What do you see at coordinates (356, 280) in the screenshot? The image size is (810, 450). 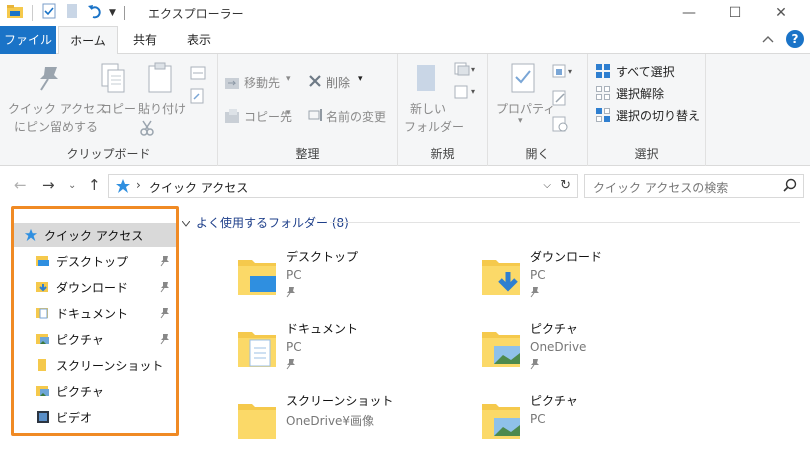 I see `folder-tile-desktop: デスクトップ PC` at bounding box center [356, 280].